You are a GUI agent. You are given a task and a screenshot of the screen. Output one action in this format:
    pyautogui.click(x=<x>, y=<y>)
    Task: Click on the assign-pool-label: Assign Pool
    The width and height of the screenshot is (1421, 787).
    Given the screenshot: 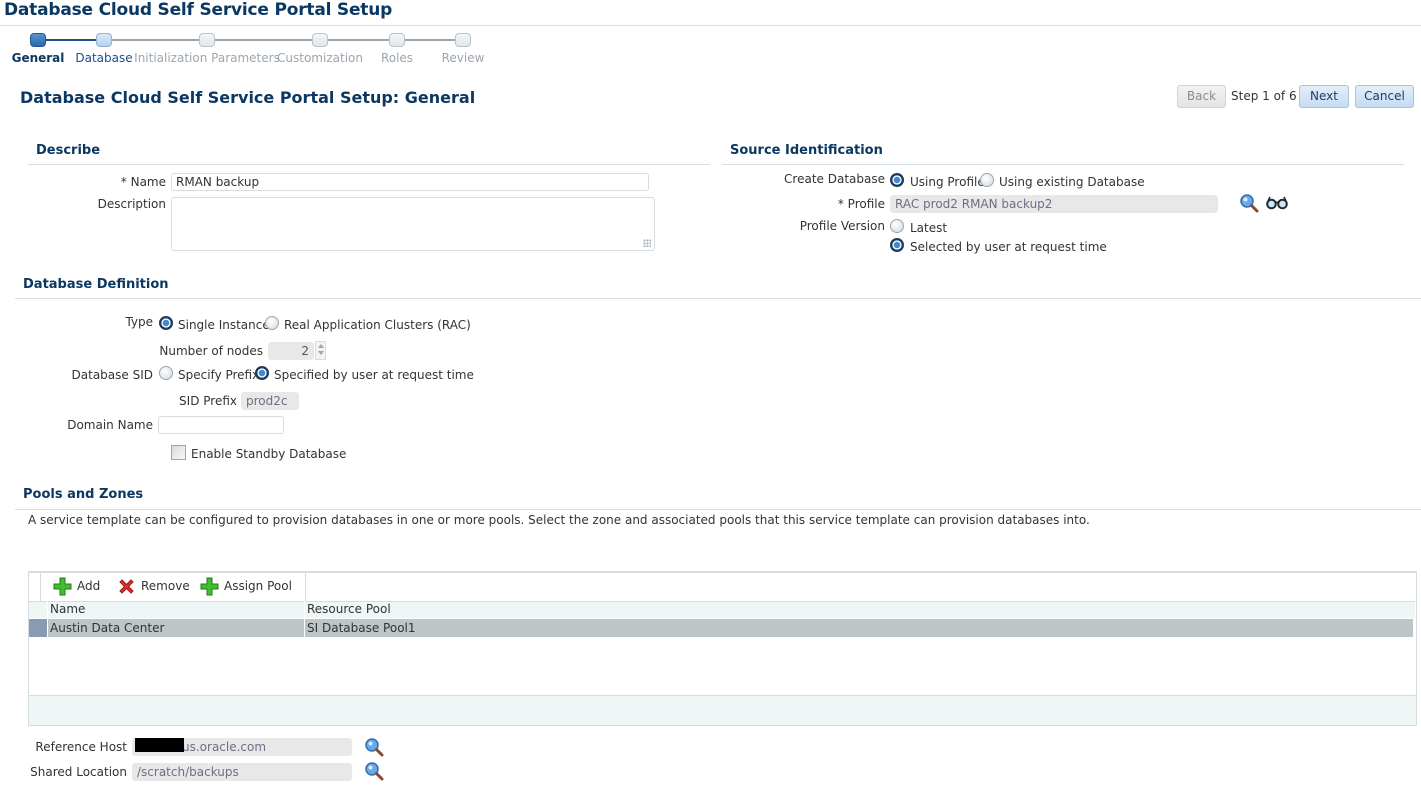 What is the action you would take?
    pyautogui.click(x=258, y=586)
    